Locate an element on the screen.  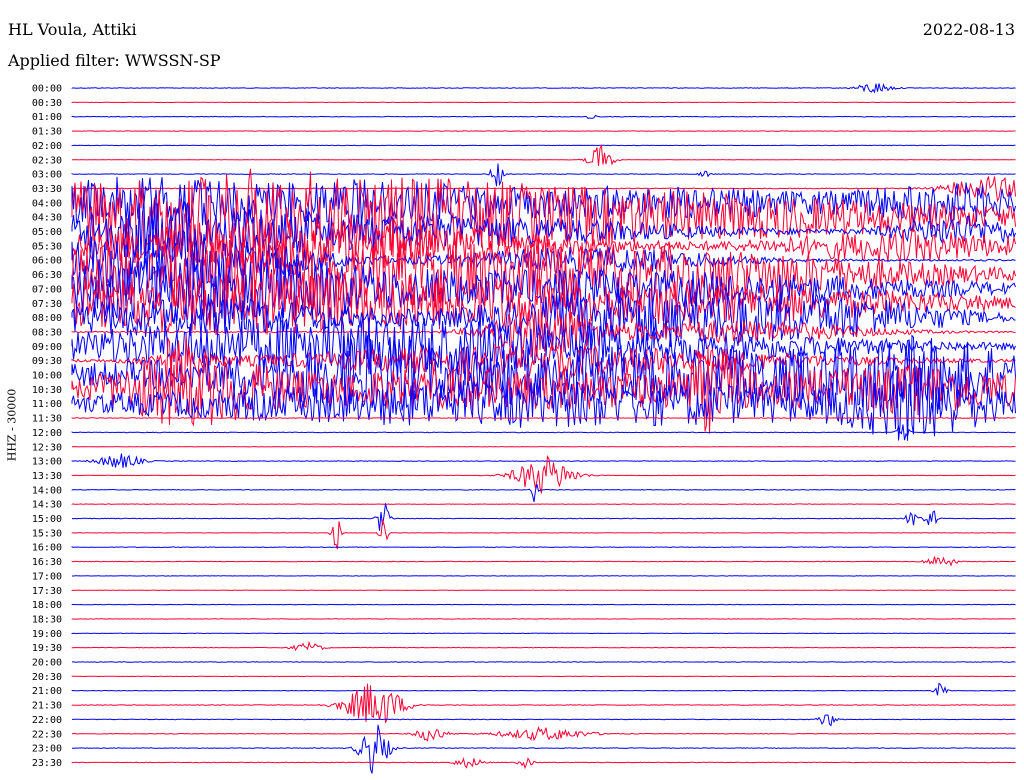
time-tick-label: 03:00 is located at coordinates (47, 175).